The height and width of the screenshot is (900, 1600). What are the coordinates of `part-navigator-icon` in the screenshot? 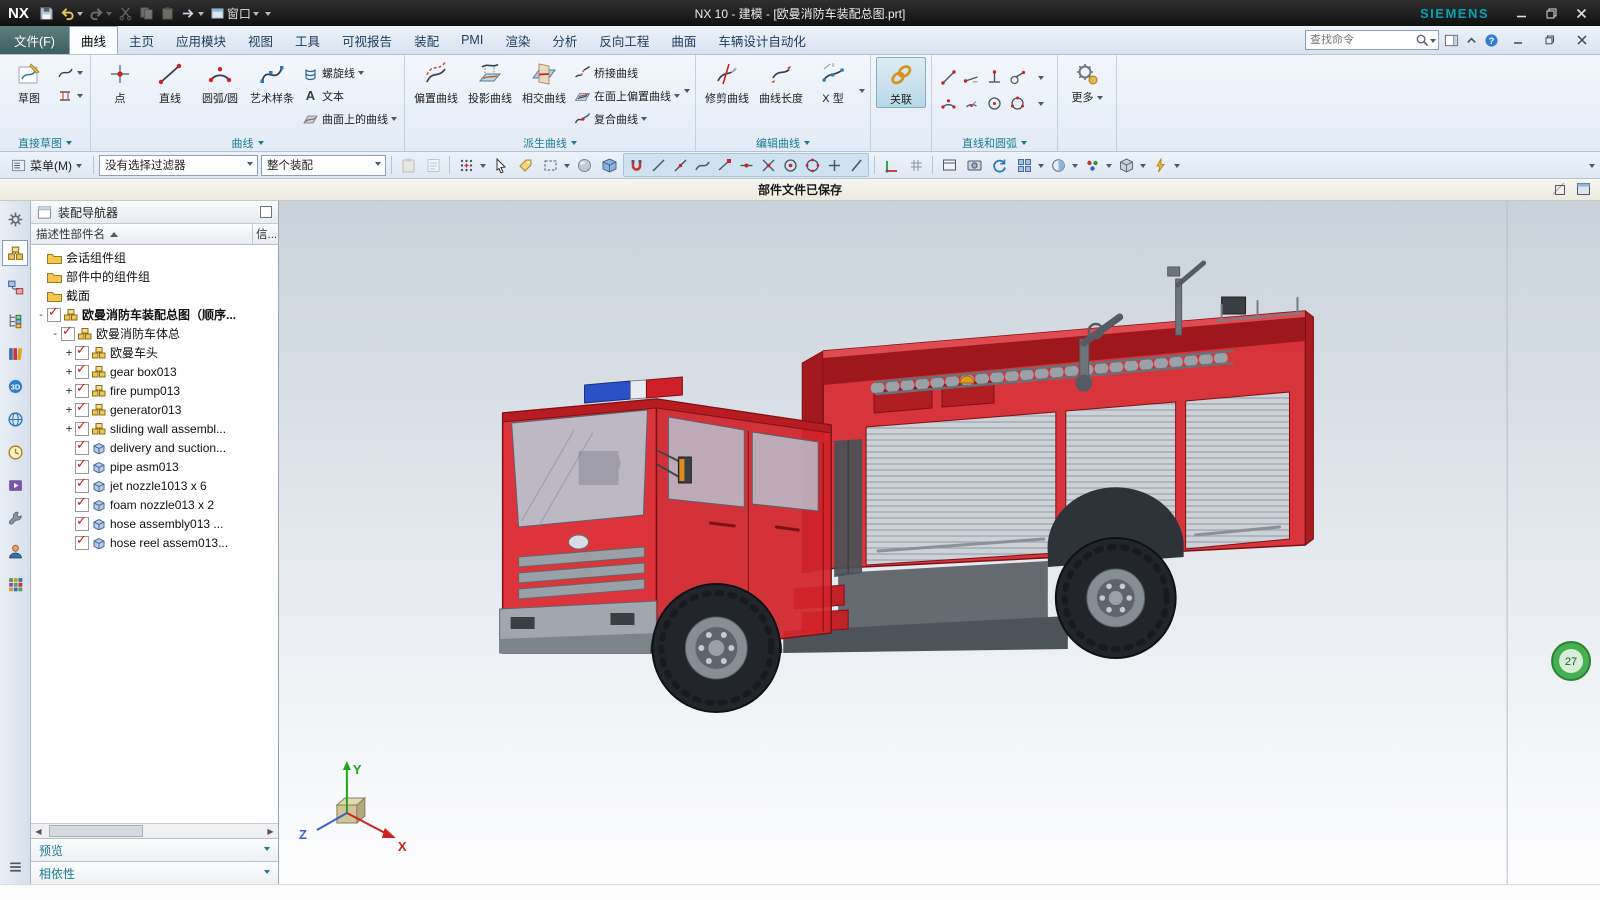 It's located at (15, 320).